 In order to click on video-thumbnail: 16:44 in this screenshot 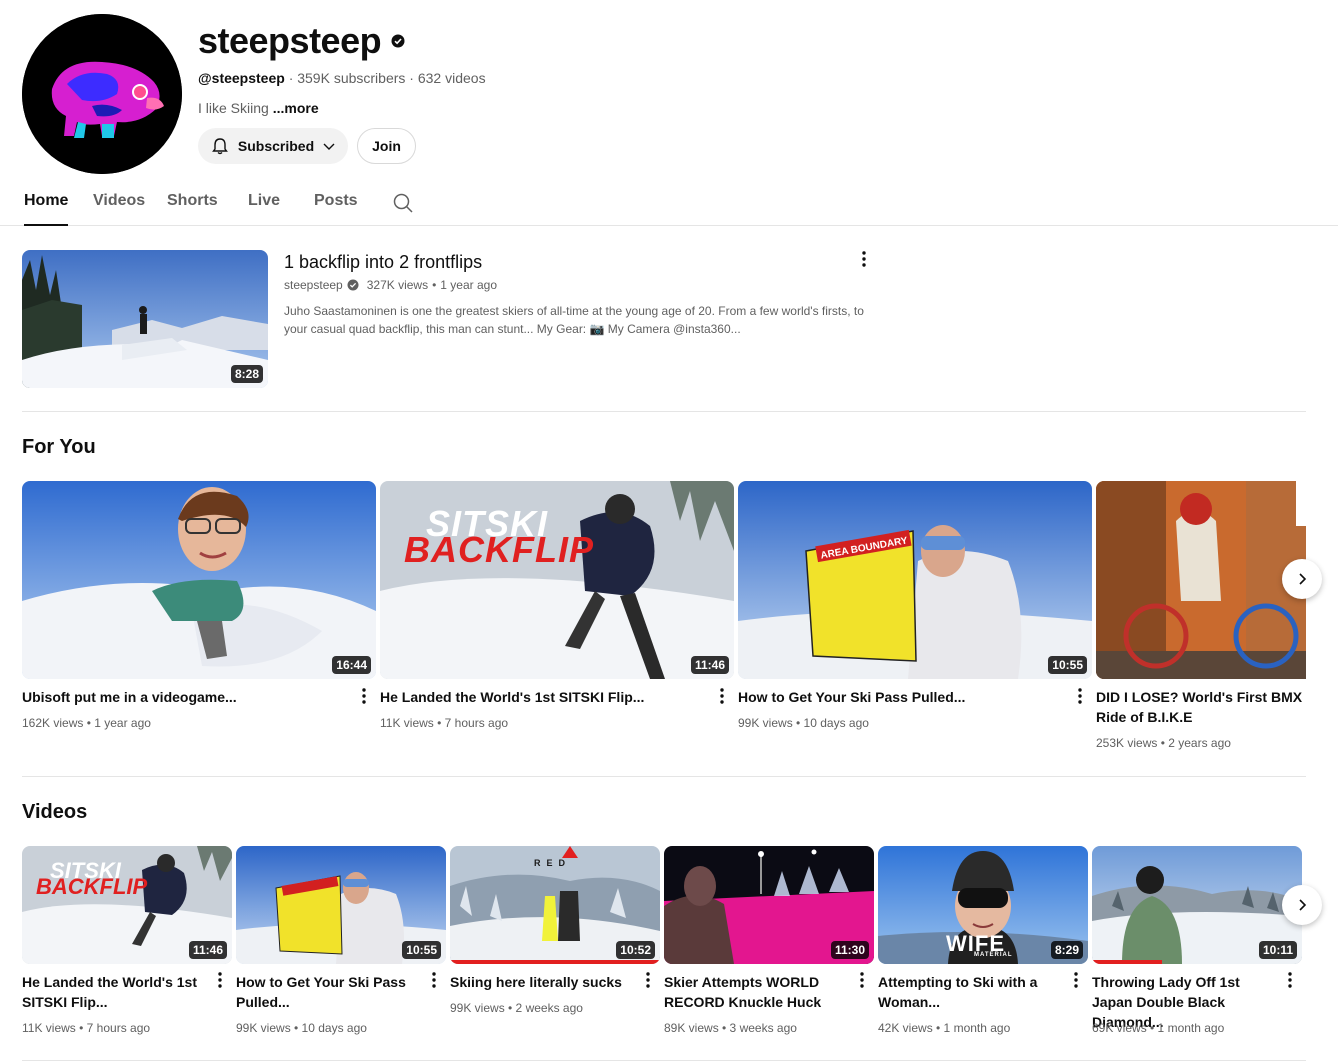, I will do `click(199, 580)`.